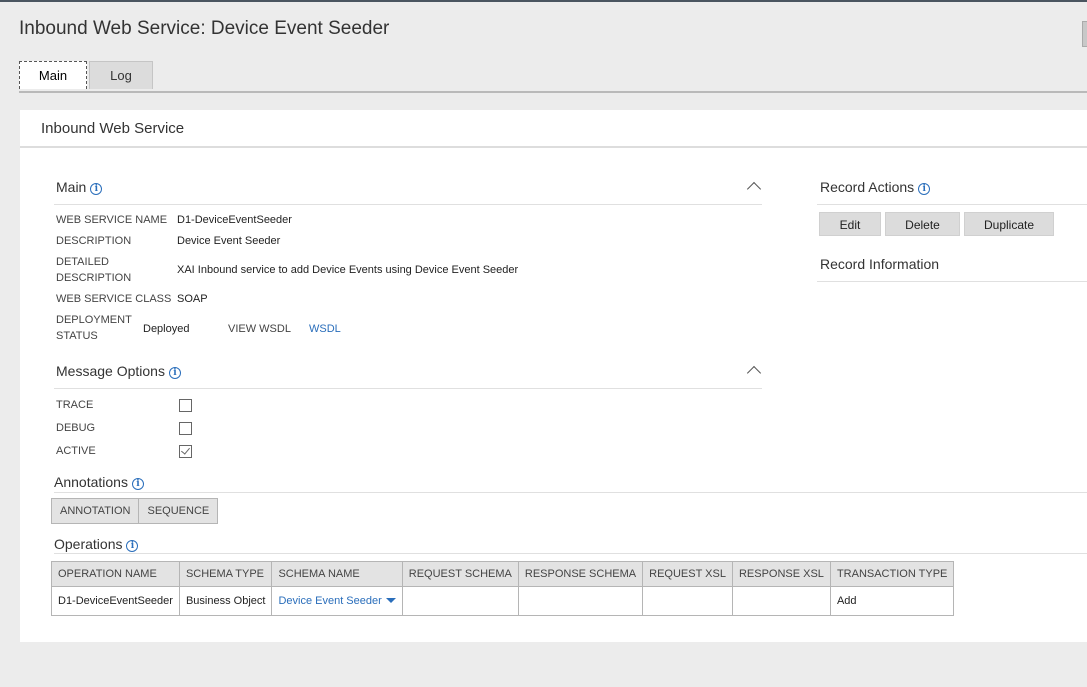 Image resolution: width=1087 pixels, height=687 pixels. Describe the element at coordinates (94, 278) in the screenshot. I see `detailed-description-label-line2: DESCRIPTION` at that location.